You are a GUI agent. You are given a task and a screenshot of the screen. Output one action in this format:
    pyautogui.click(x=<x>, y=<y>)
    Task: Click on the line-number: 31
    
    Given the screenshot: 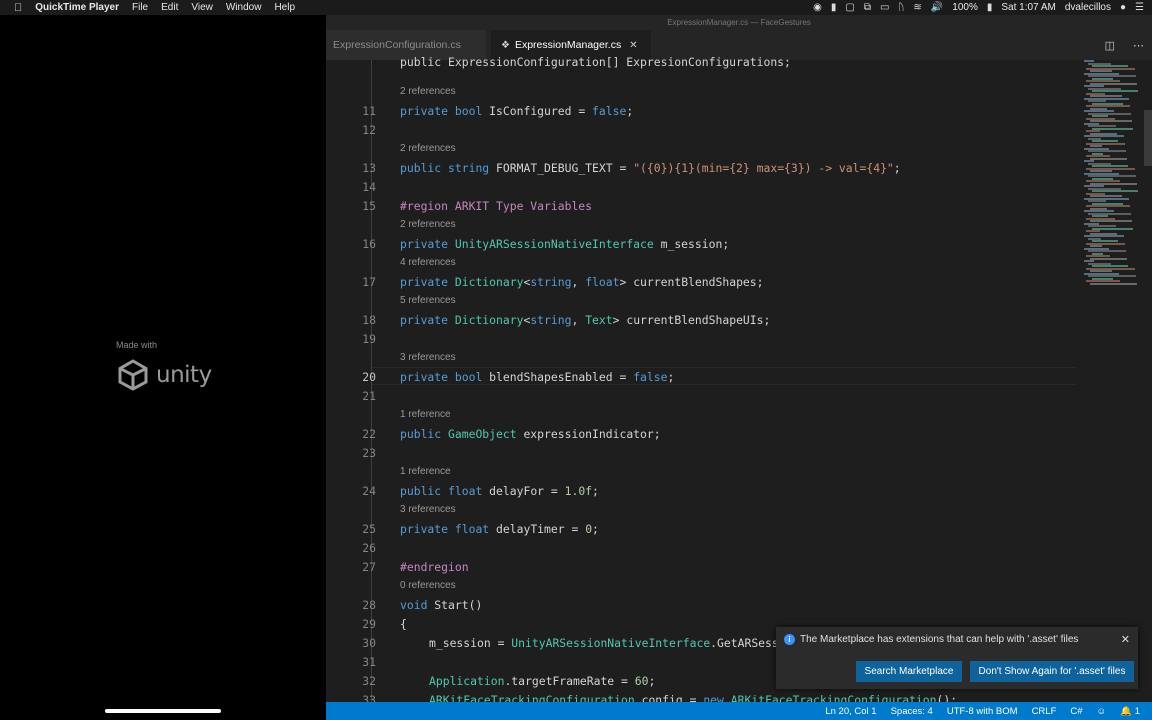 What is the action you would take?
    pyautogui.click(x=369, y=662)
    